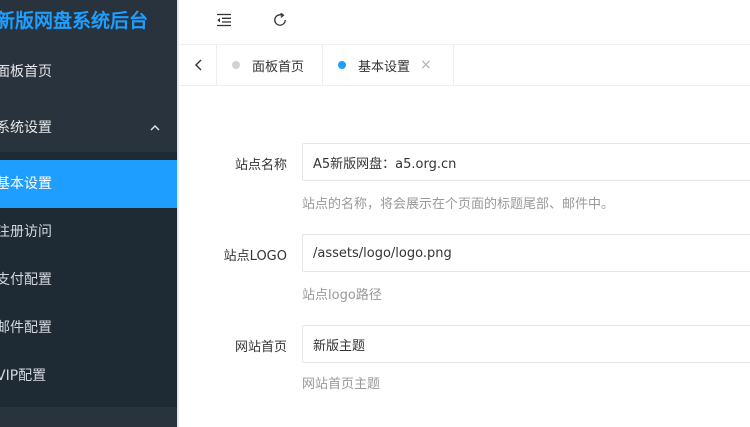 The width and height of the screenshot is (750, 427). I want to click on sidebar-item-register-access: 注册访问, so click(88, 232).